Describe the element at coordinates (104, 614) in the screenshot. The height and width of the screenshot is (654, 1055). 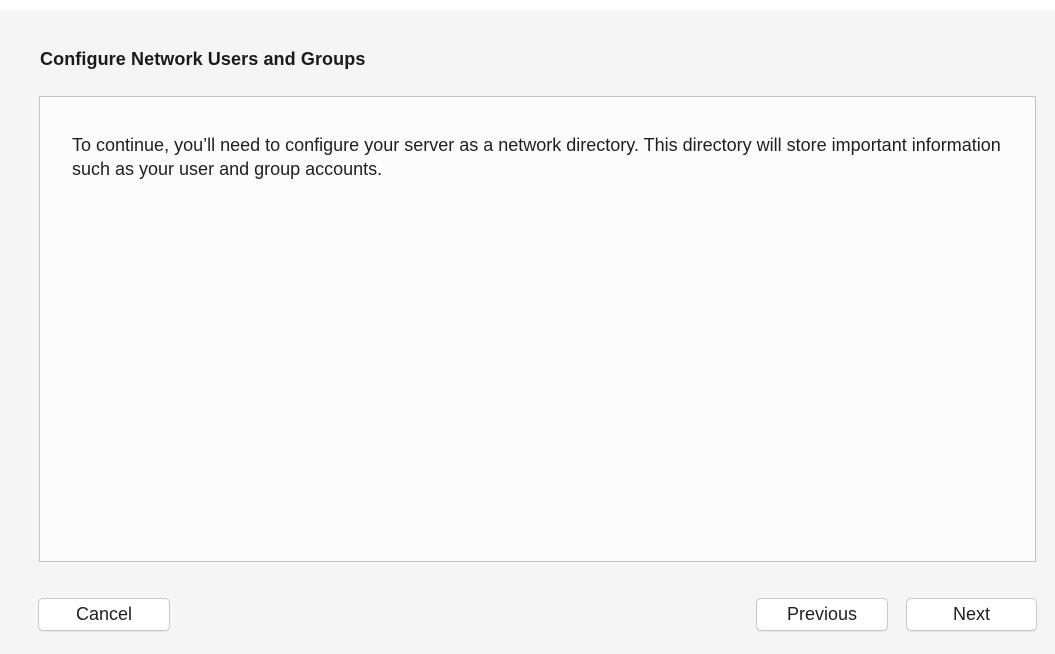
I see `cancel-button: Cancel` at that location.